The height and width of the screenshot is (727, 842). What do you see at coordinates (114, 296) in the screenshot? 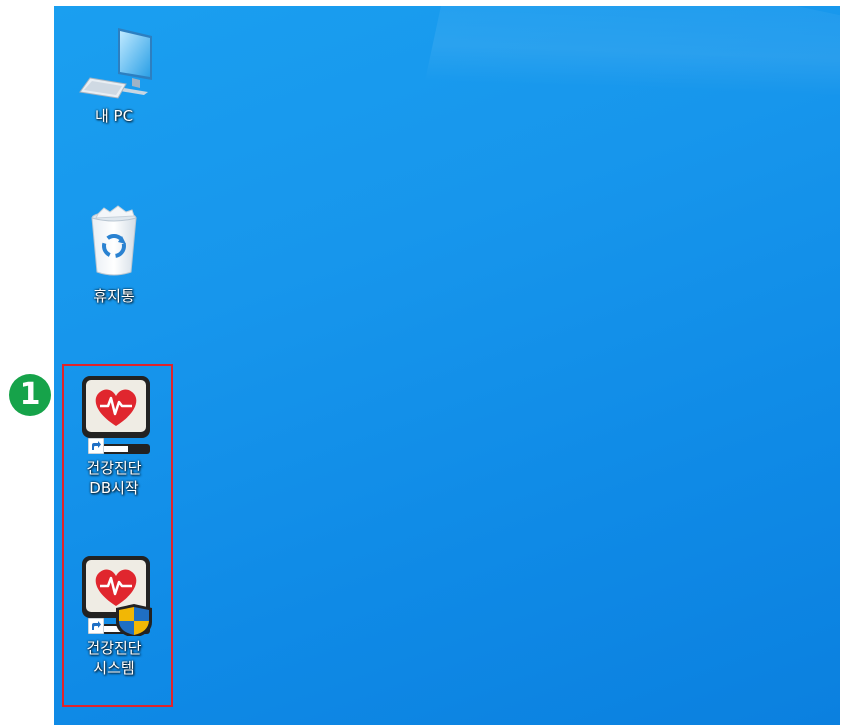
I see `desktop-icon-label: 휴지통` at bounding box center [114, 296].